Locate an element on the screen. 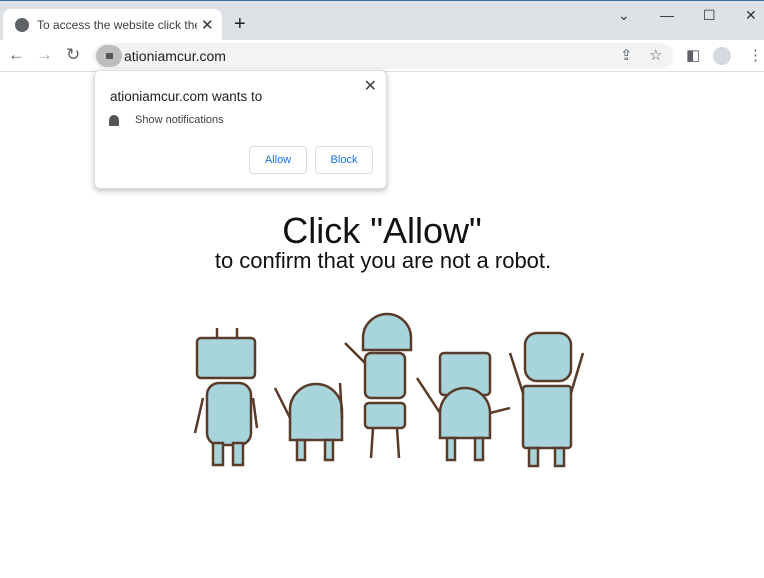  tab-search-icon: ⌄ is located at coordinates (624, 15).